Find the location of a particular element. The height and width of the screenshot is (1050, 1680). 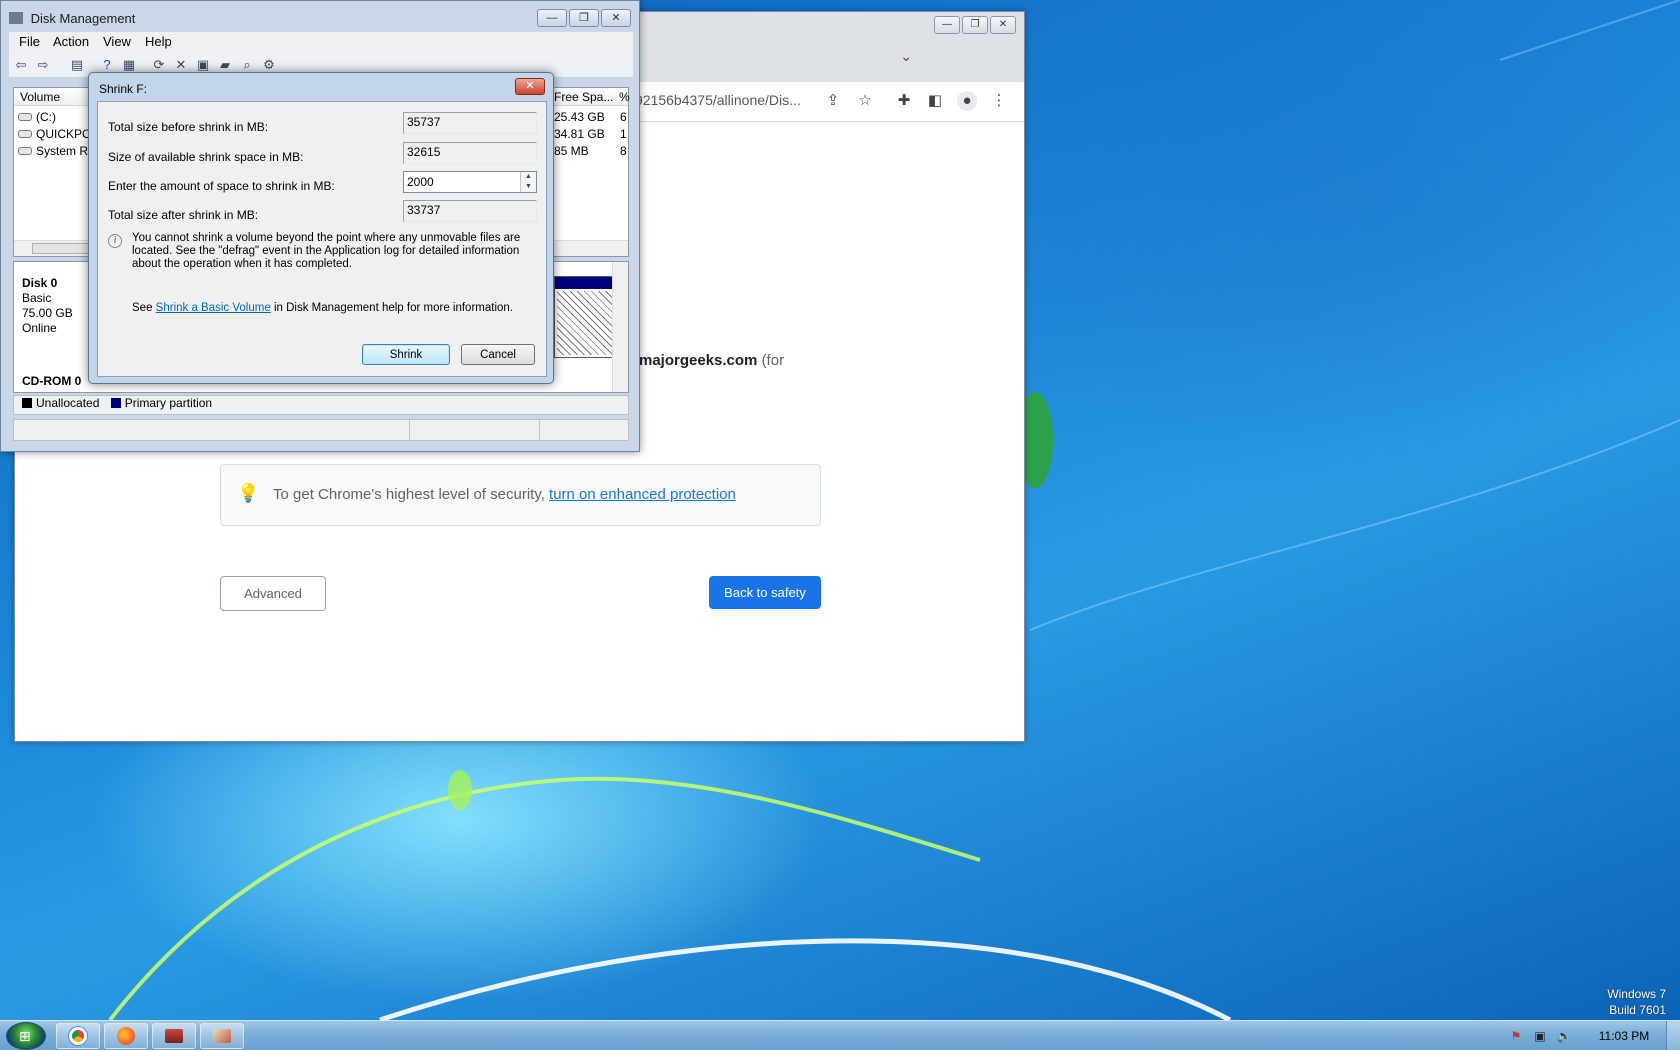

status-bar is located at coordinates (321, 430).